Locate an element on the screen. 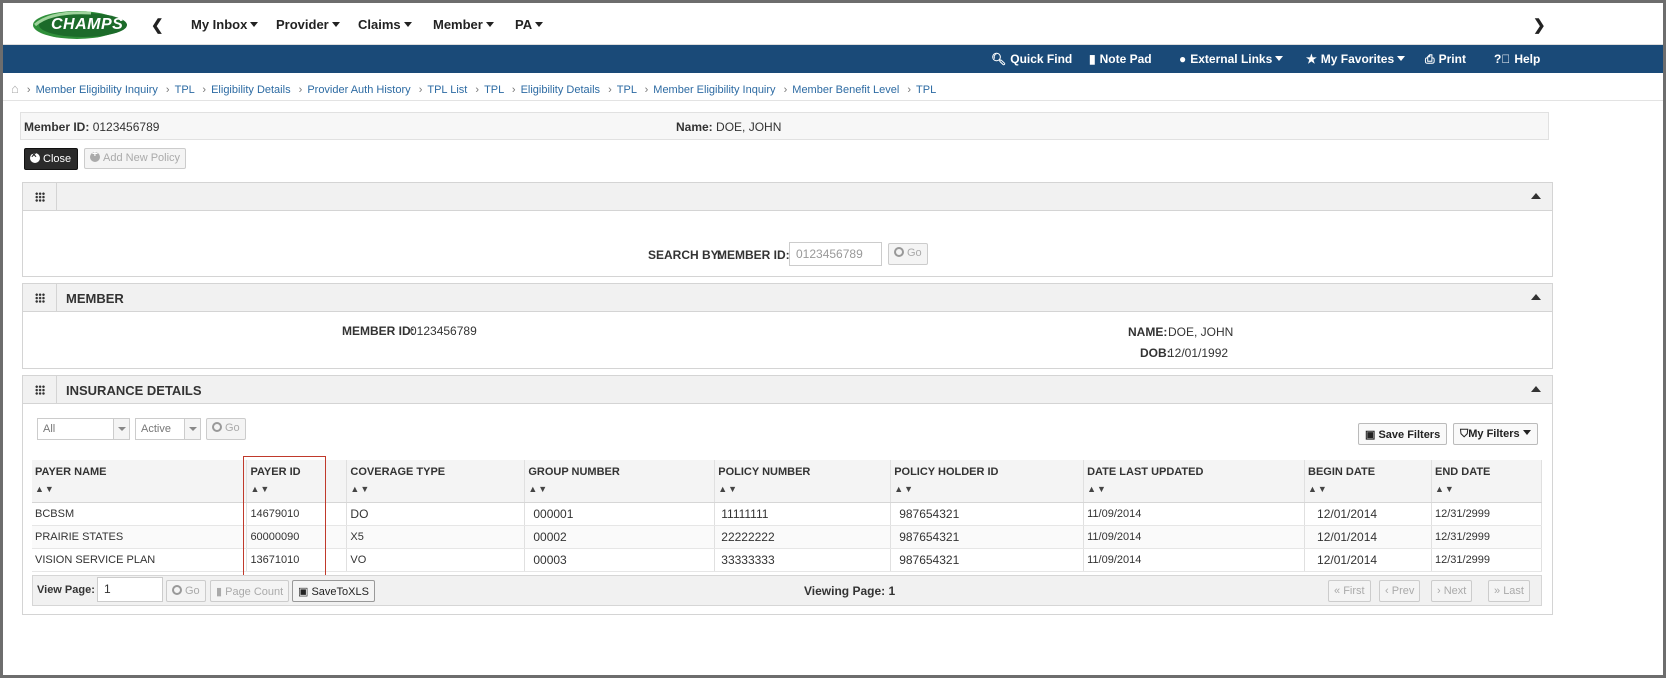 This screenshot has height=678, width=1666. search-go-button: Go is located at coordinates (908, 254).